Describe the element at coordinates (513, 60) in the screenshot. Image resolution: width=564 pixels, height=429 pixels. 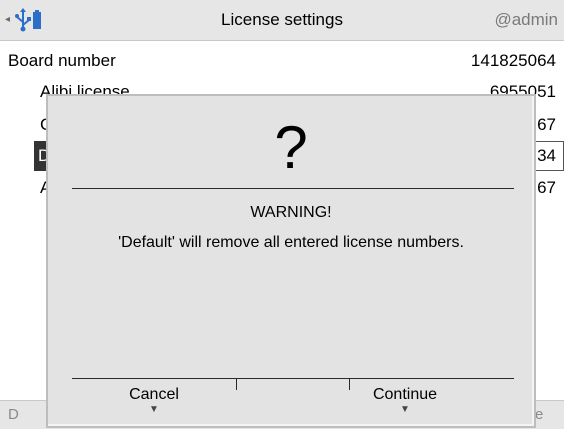
I see `board-number-value: 141825064` at that location.